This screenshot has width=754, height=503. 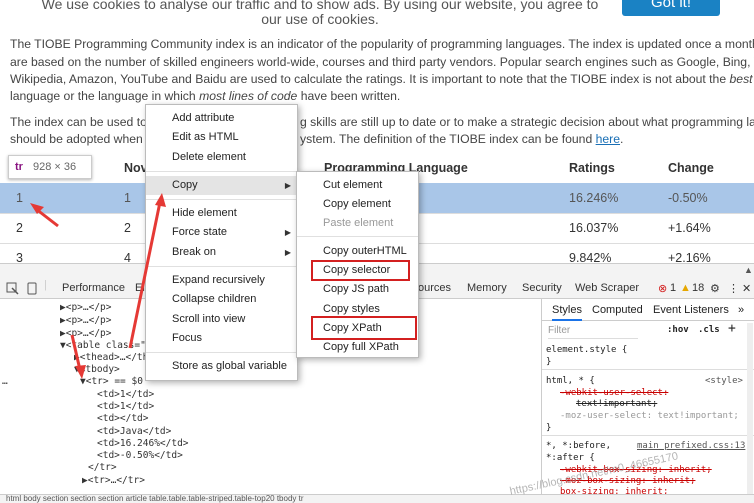 What do you see at coordinates (98, 286) in the screenshot?
I see `annotation-arrows` at bounding box center [98, 286].